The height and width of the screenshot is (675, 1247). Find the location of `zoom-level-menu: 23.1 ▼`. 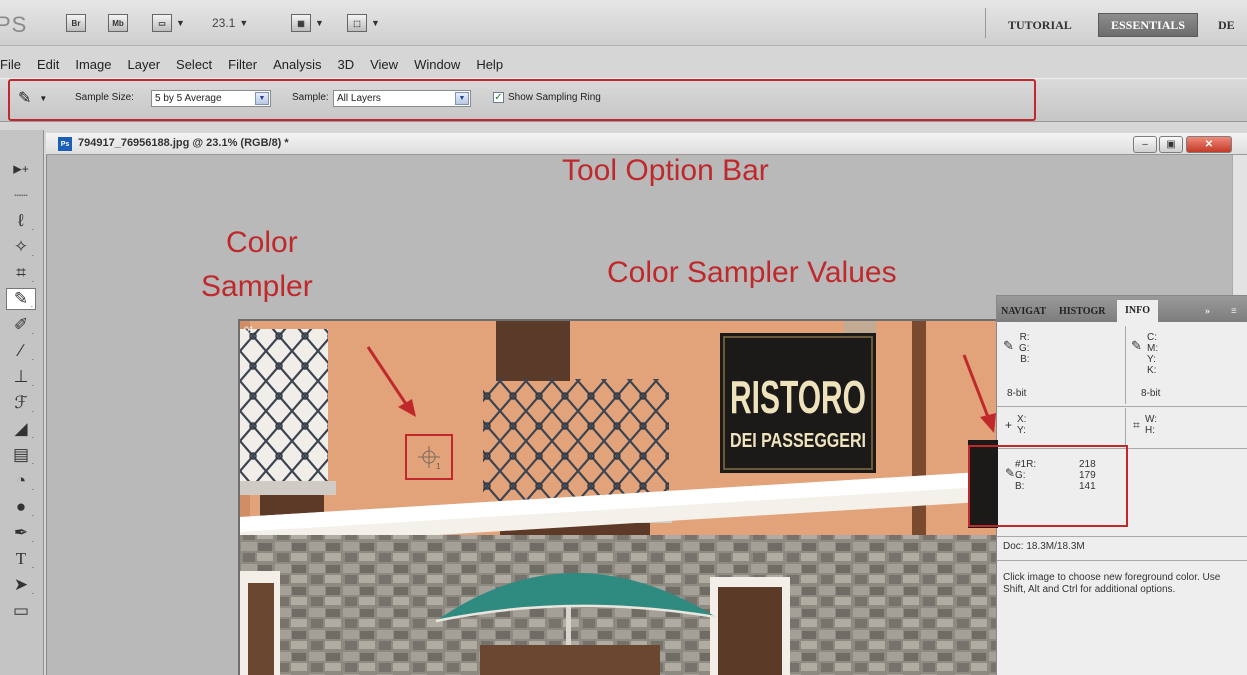

zoom-level-menu: 23.1 ▼ is located at coordinates (230, 23).